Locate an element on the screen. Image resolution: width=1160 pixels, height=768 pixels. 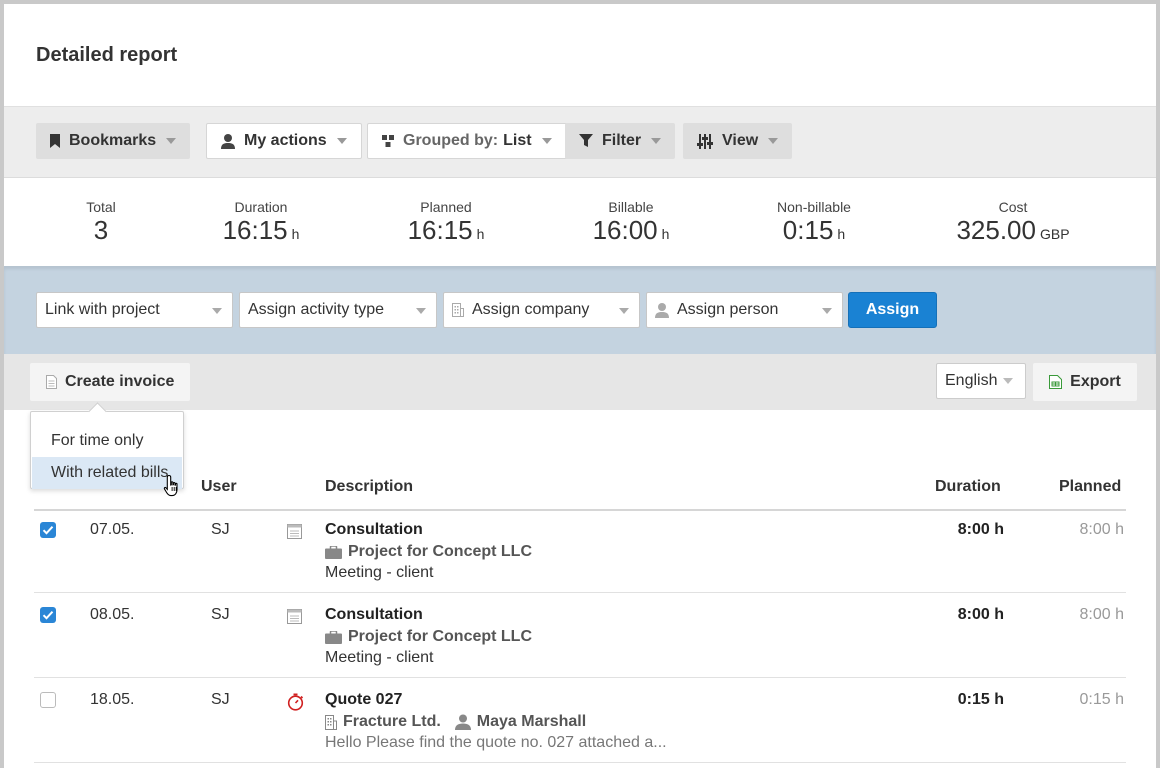
language-select: English is located at coordinates (981, 381).